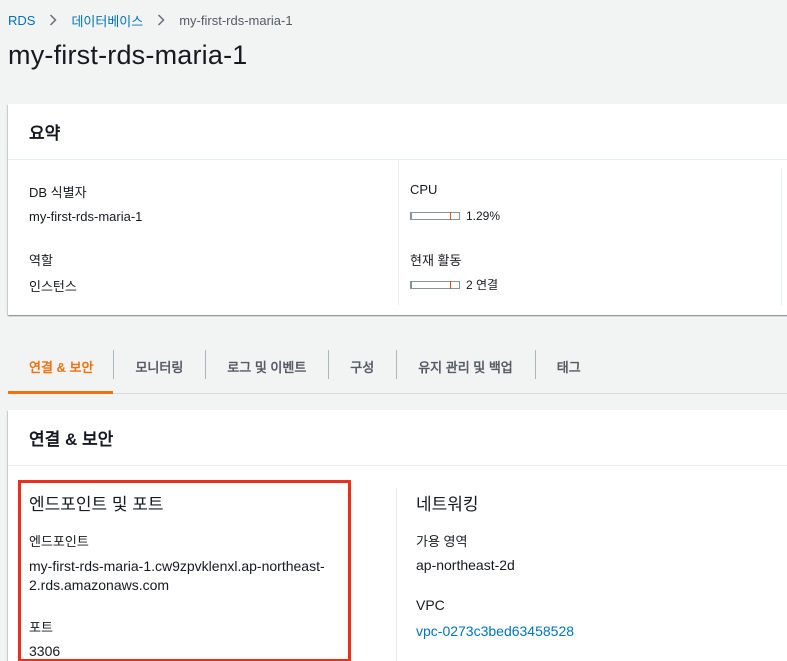  Describe the element at coordinates (447, 504) in the screenshot. I see `networking-section-title: 네트워킹` at that location.